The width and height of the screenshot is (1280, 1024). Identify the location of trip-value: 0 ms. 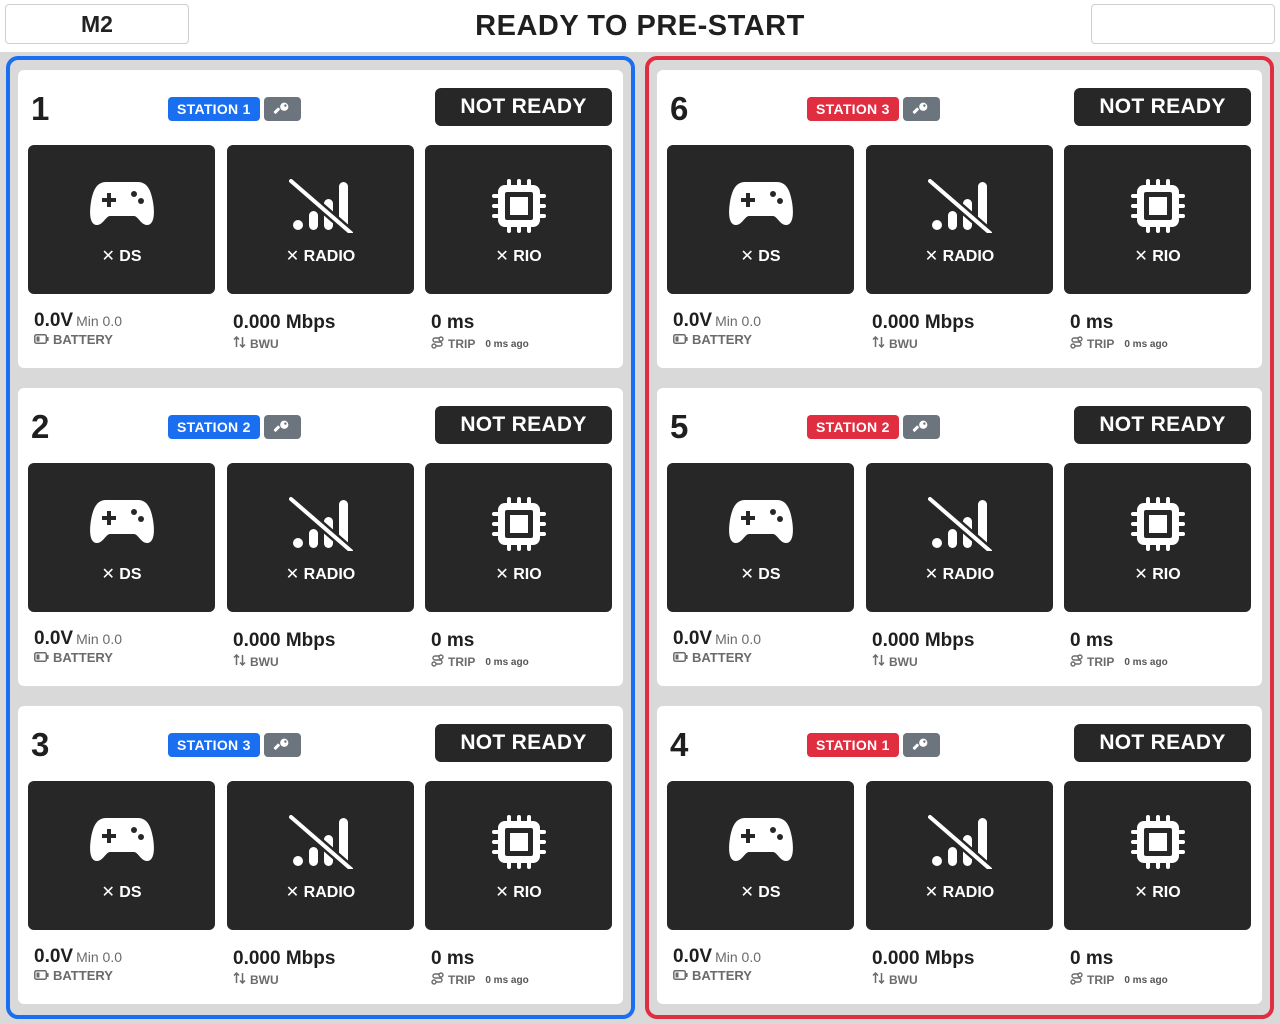
(1092, 958).